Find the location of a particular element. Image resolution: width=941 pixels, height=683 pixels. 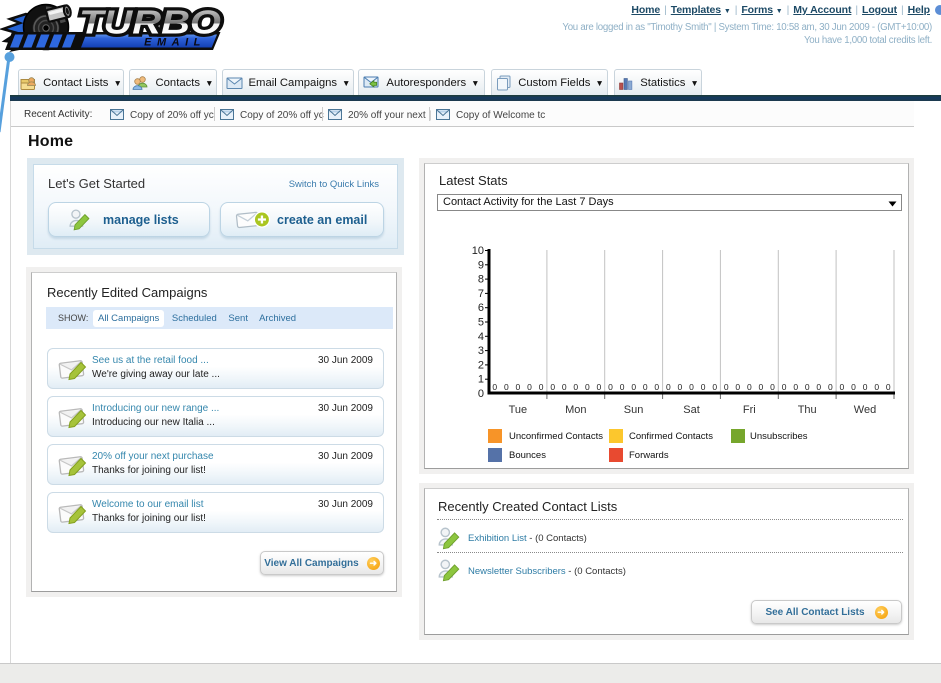

svg-text: 7 is located at coordinates (481, 294).